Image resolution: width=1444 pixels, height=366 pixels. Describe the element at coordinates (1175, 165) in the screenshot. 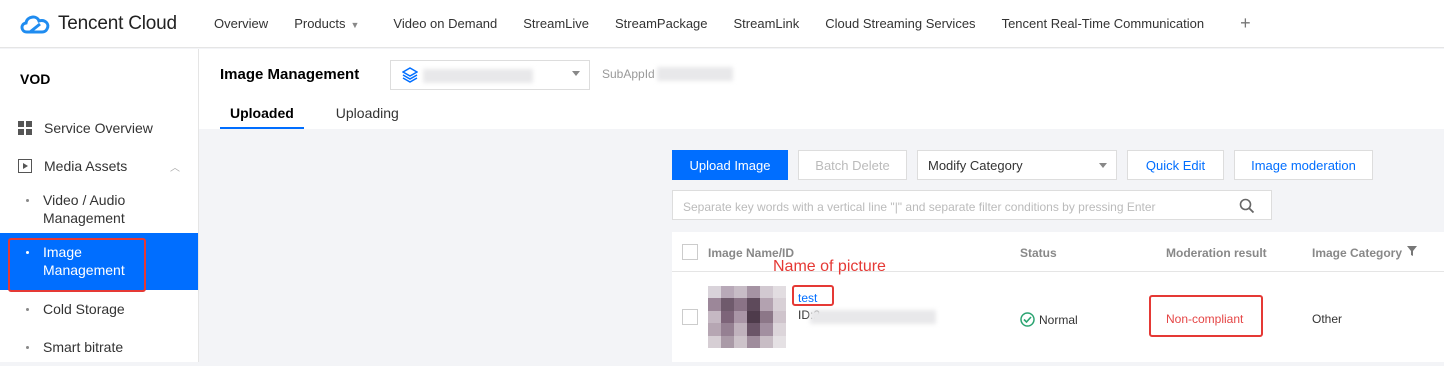

I see `quick-edit-button: Quick Edit` at that location.